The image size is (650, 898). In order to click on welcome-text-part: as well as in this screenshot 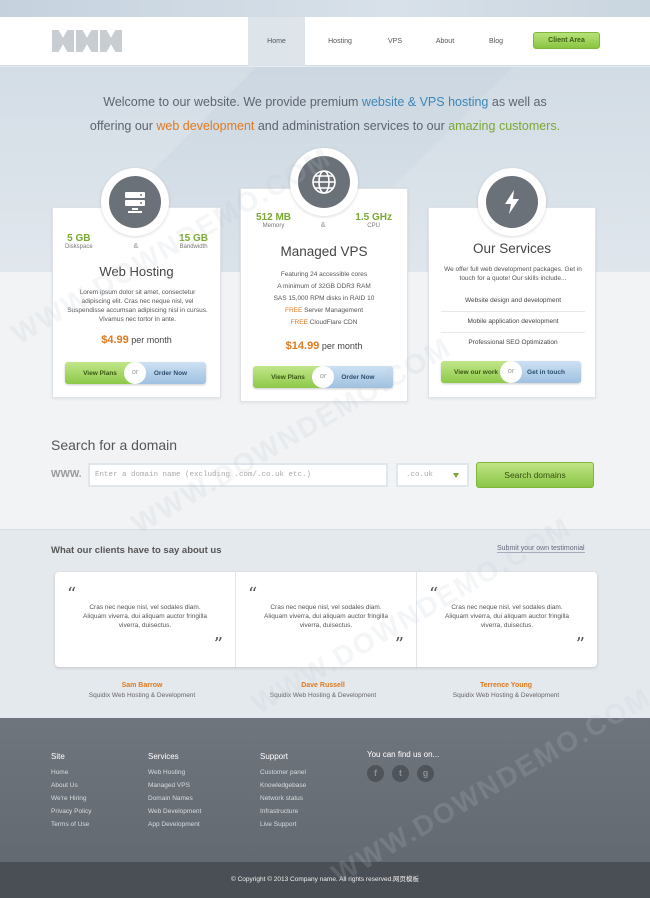, I will do `click(517, 102)`.